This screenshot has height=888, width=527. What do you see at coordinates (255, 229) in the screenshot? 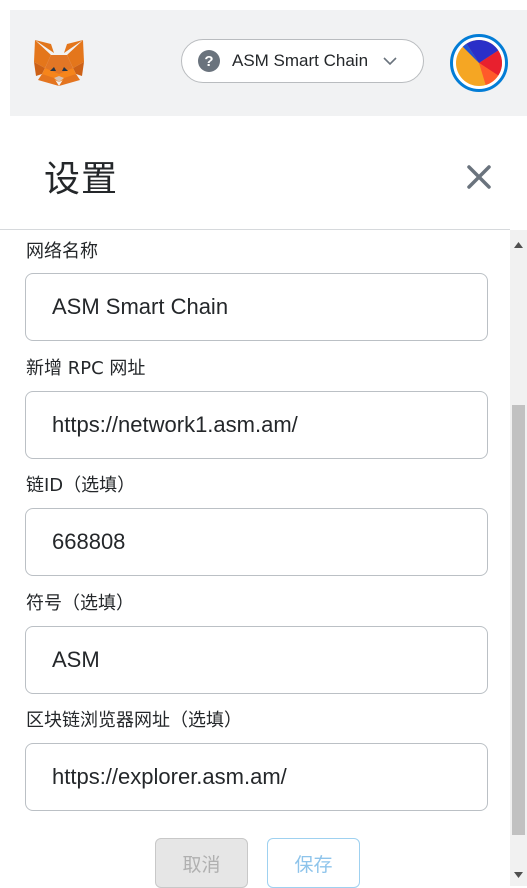
I see `header-divider` at bounding box center [255, 229].